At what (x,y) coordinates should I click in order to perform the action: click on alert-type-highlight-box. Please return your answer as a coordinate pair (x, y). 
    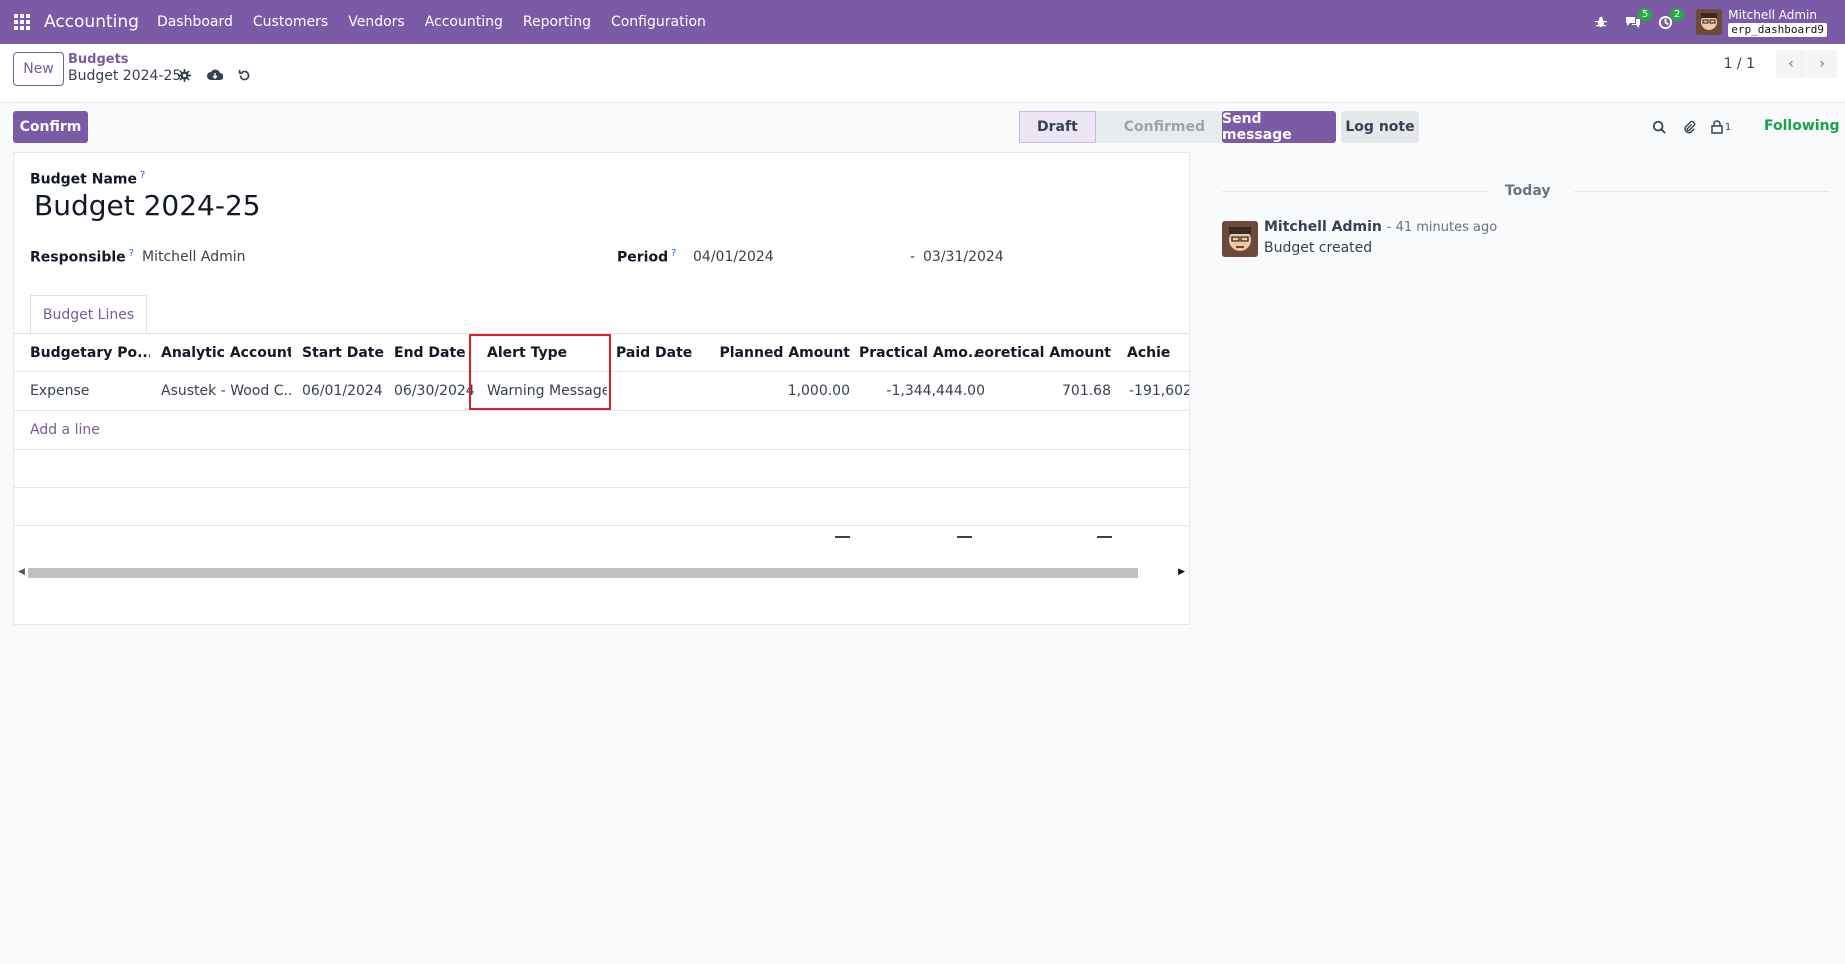
    Looking at the image, I should click on (540, 372).